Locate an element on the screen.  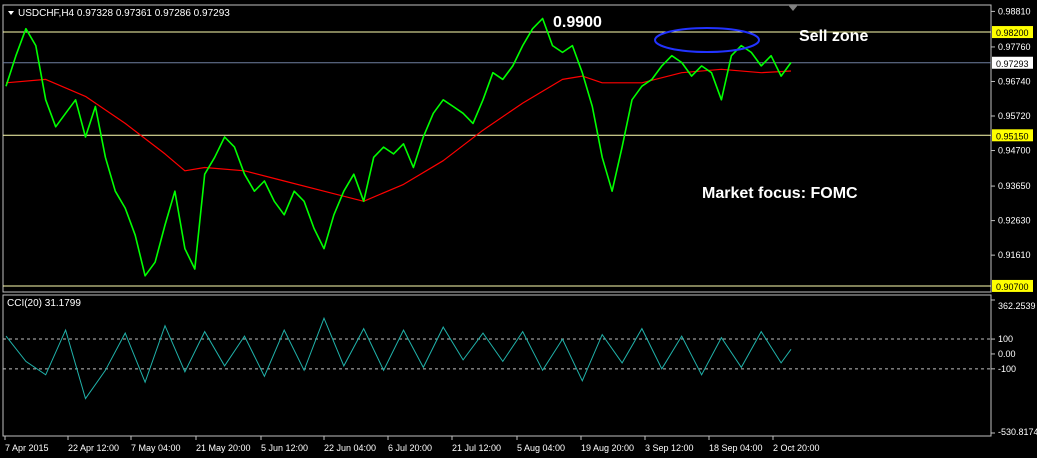
cci-tick-label: 0.00 is located at coordinates (1007, 354).